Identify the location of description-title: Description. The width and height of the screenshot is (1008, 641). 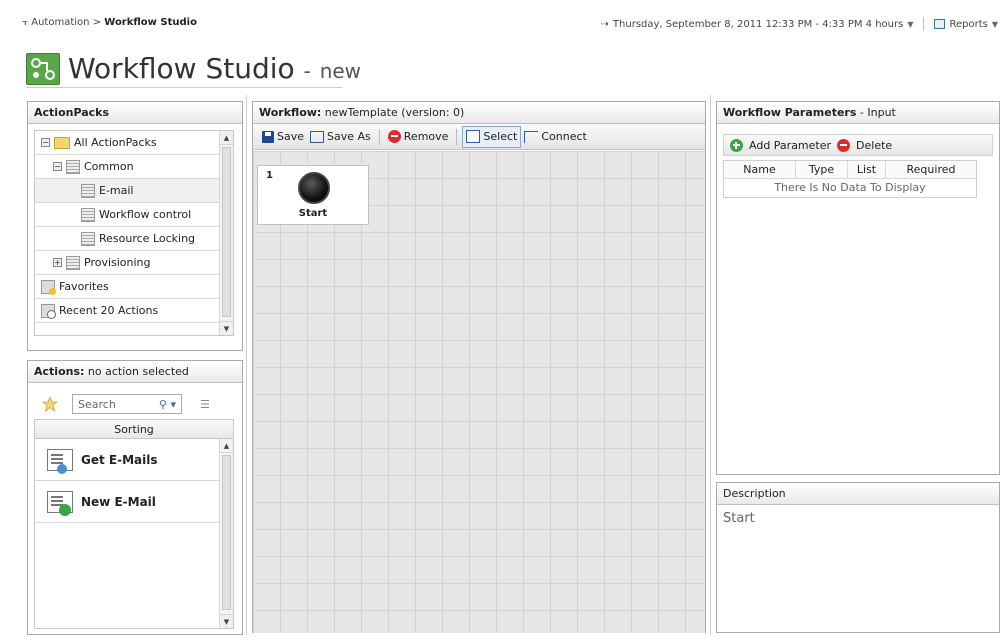
(754, 493).